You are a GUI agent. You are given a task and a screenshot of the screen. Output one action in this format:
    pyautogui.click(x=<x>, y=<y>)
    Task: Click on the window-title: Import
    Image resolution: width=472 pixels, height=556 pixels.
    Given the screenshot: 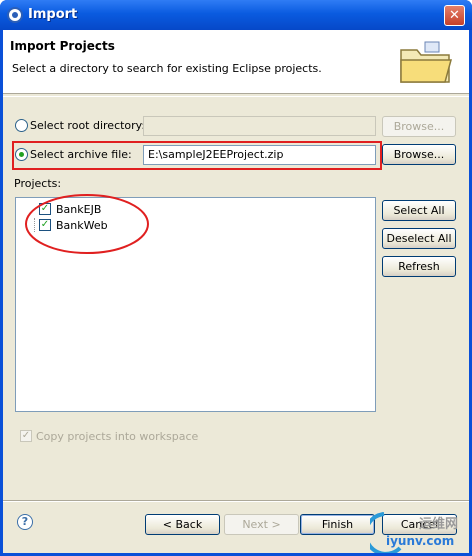 What is the action you would take?
    pyautogui.click(x=53, y=14)
    